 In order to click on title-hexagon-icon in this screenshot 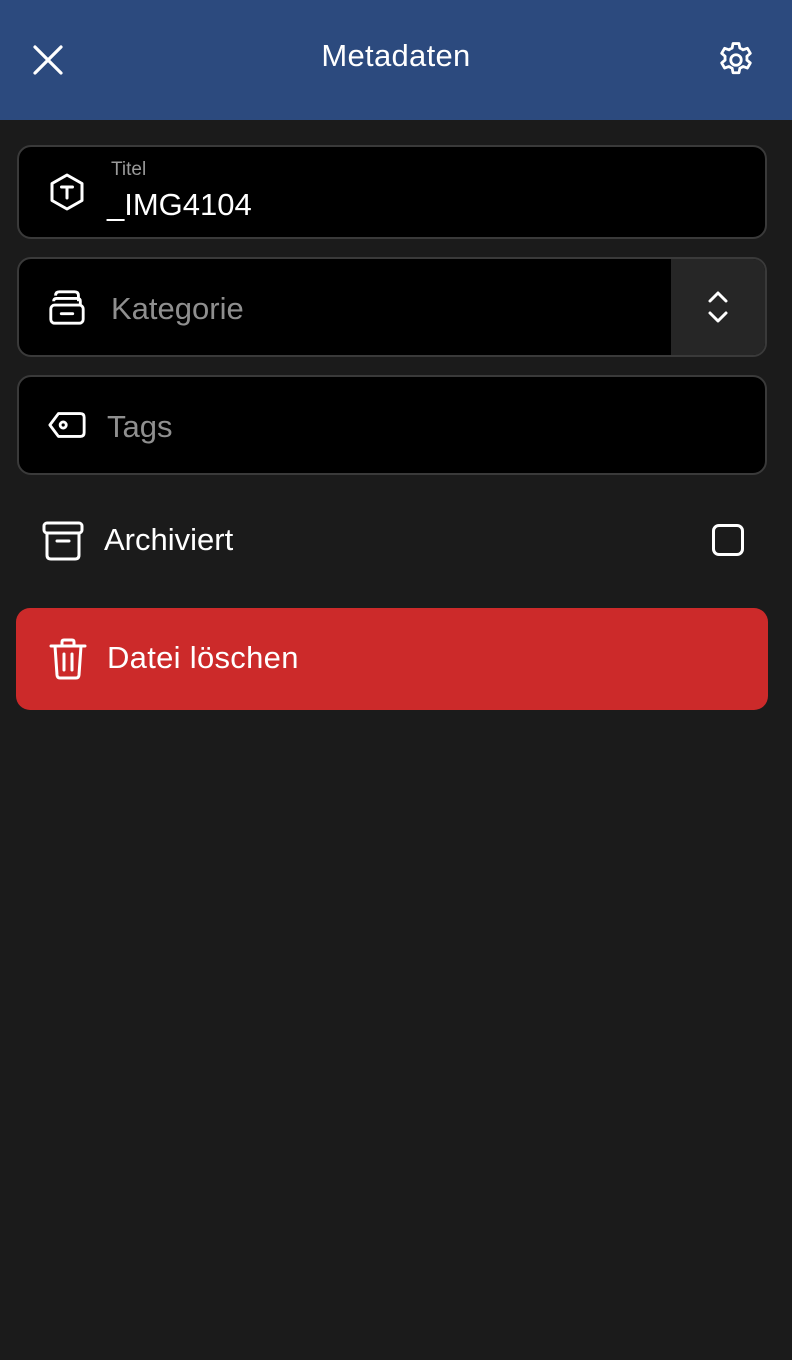, I will do `click(67, 192)`.